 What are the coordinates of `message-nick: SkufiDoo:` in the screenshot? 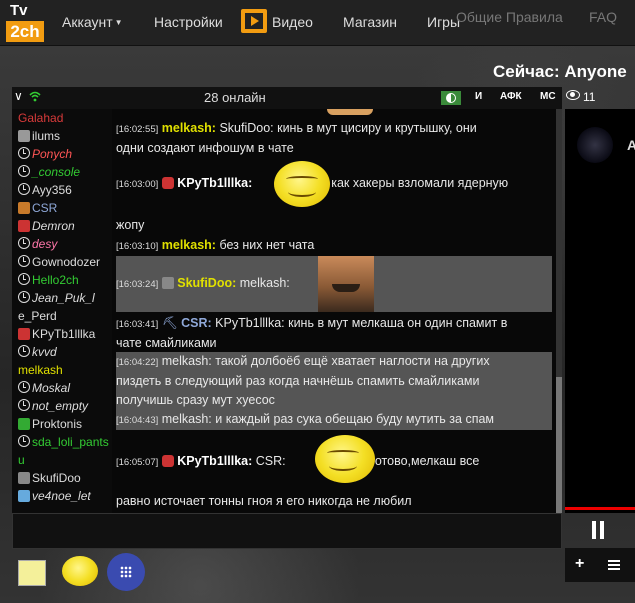 It's located at (206, 283).